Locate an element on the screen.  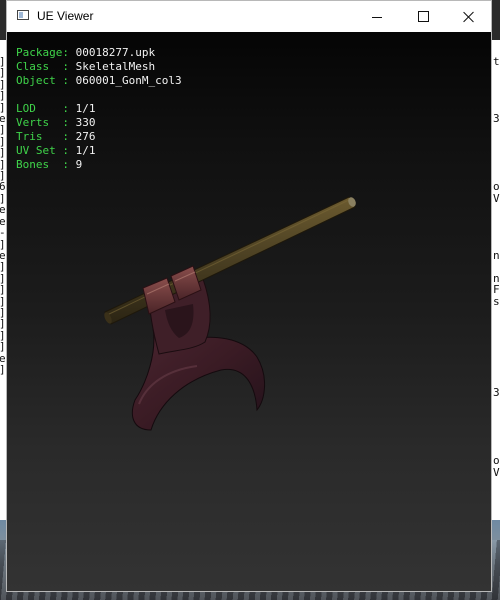
background-console-text-right: t 3 o V n n F s 3 o V is located at coordinates (496, 267).